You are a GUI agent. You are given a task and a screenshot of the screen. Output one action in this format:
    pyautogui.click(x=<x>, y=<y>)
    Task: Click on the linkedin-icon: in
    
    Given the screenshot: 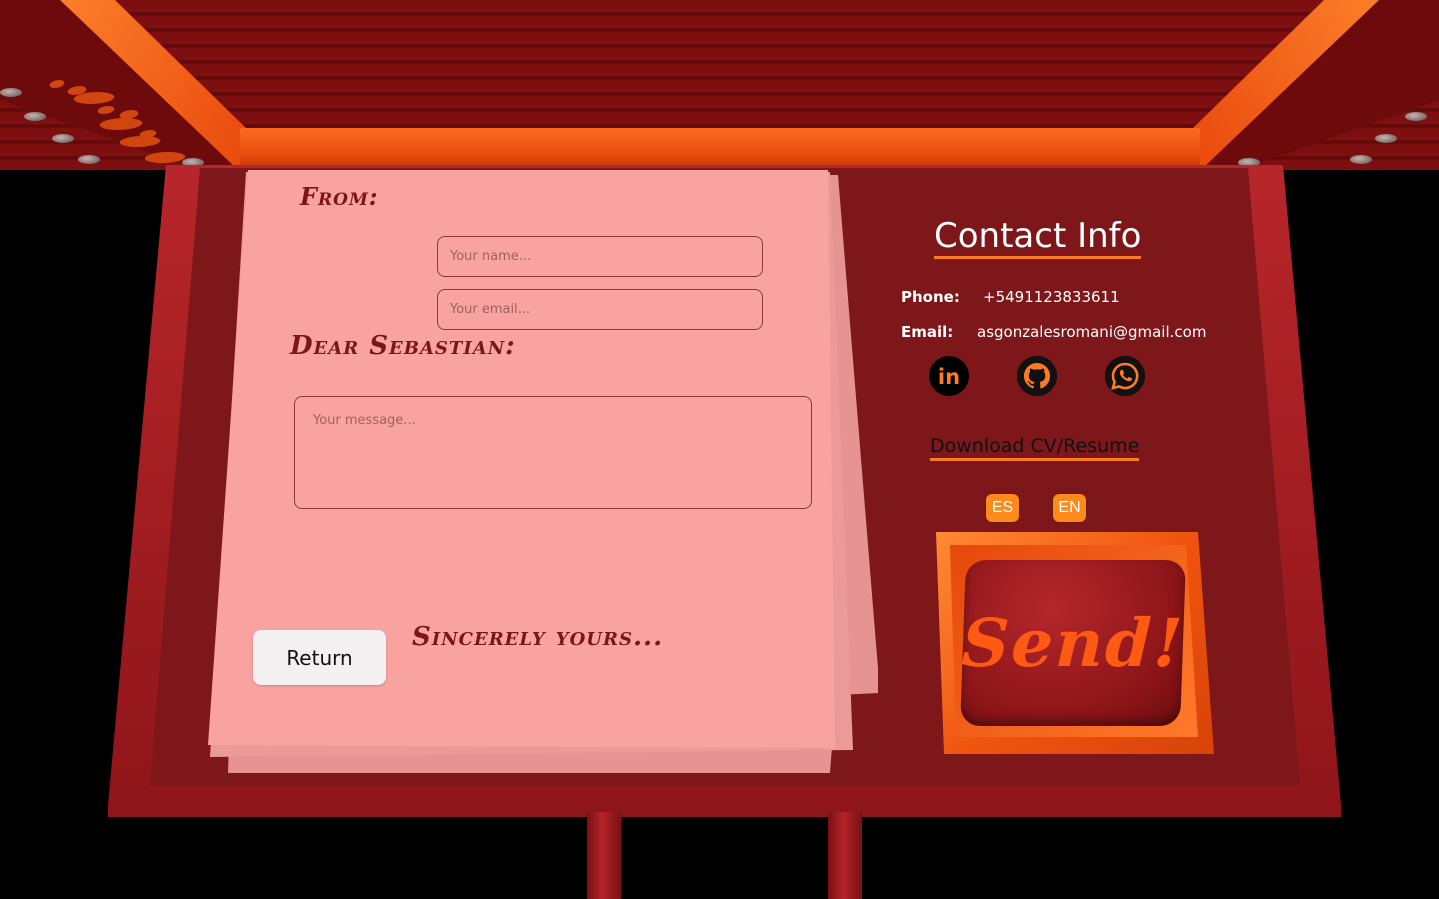 What is the action you would take?
    pyautogui.click(x=949, y=376)
    